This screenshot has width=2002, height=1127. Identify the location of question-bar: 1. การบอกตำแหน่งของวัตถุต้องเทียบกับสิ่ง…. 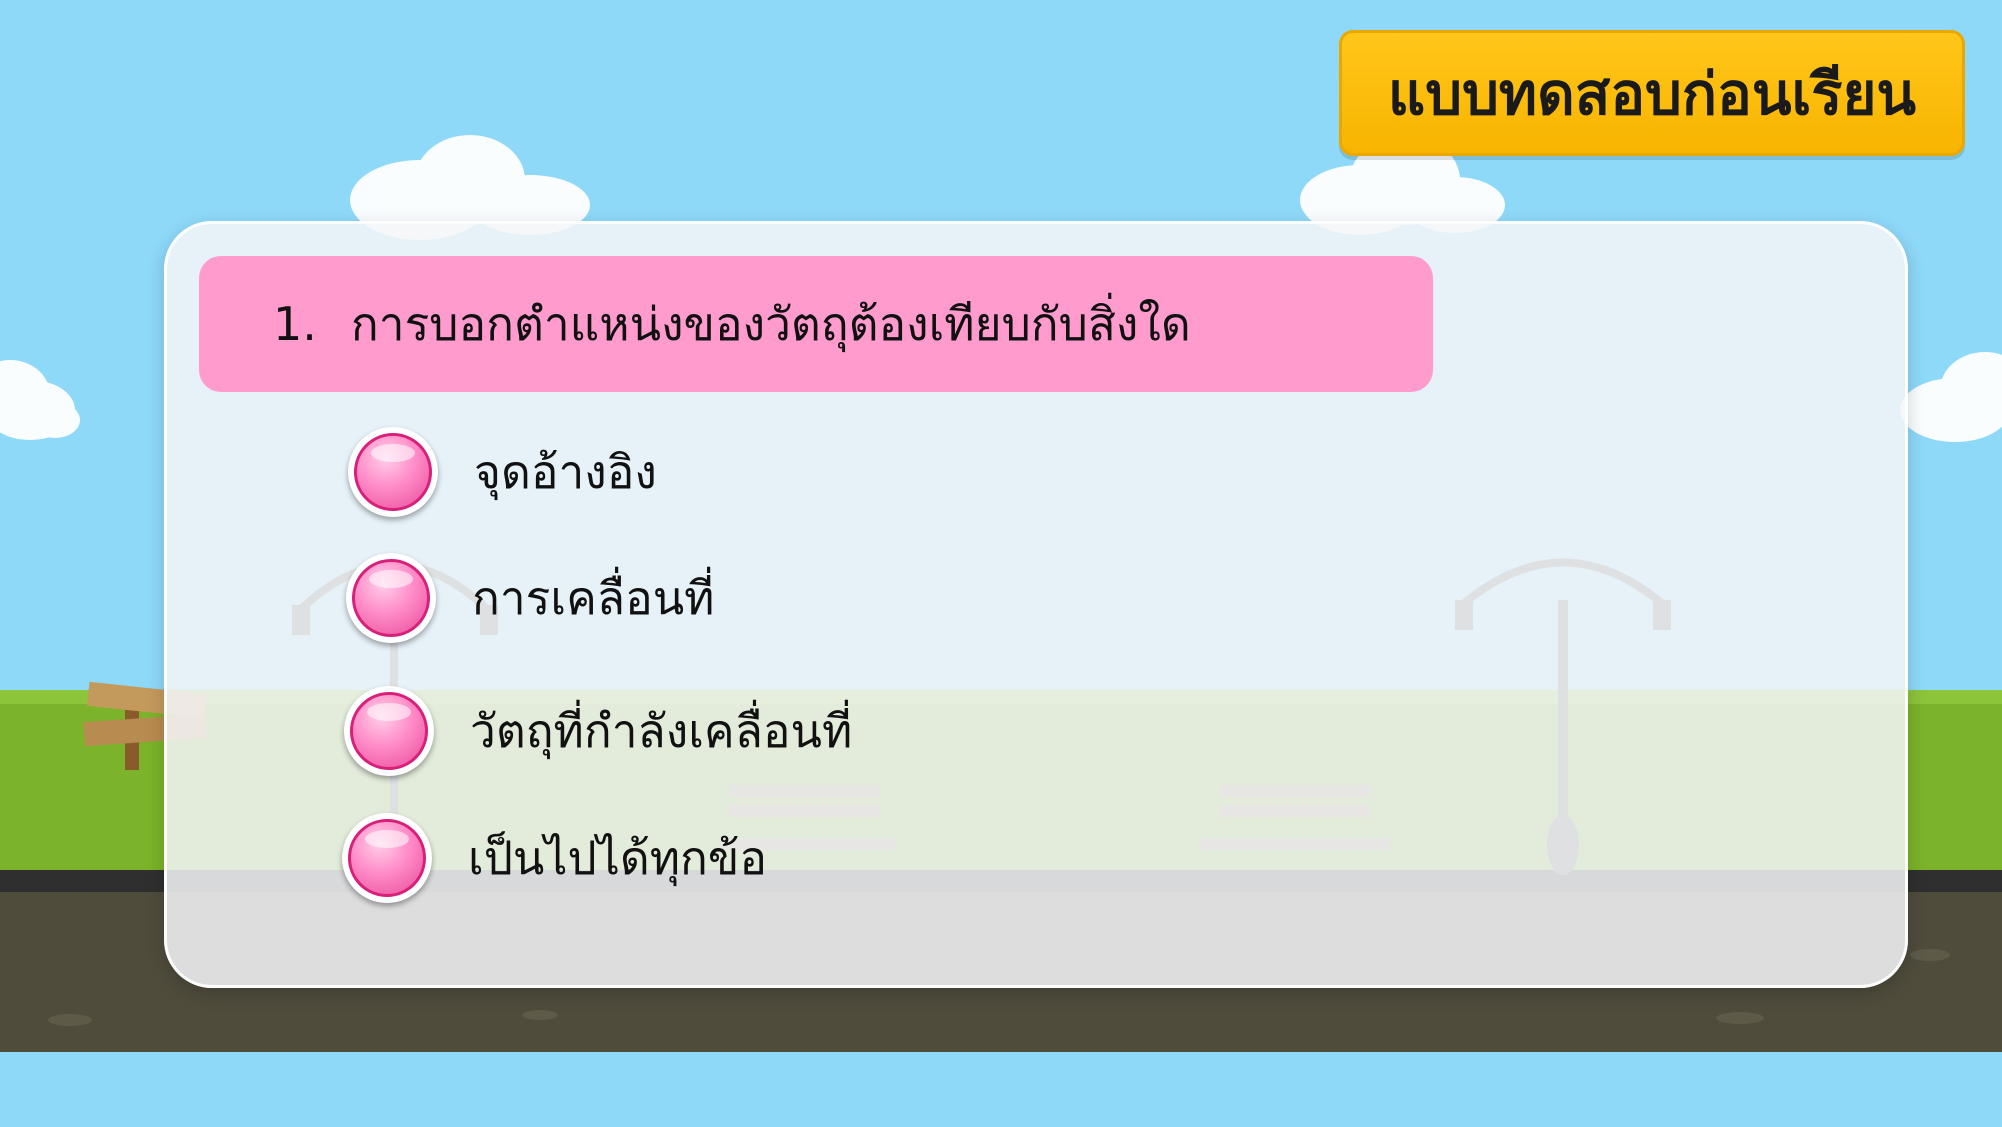
(816, 324).